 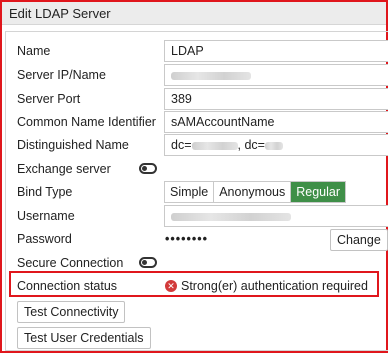 I want to click on username-label: Username, so click(x=46, y=216).